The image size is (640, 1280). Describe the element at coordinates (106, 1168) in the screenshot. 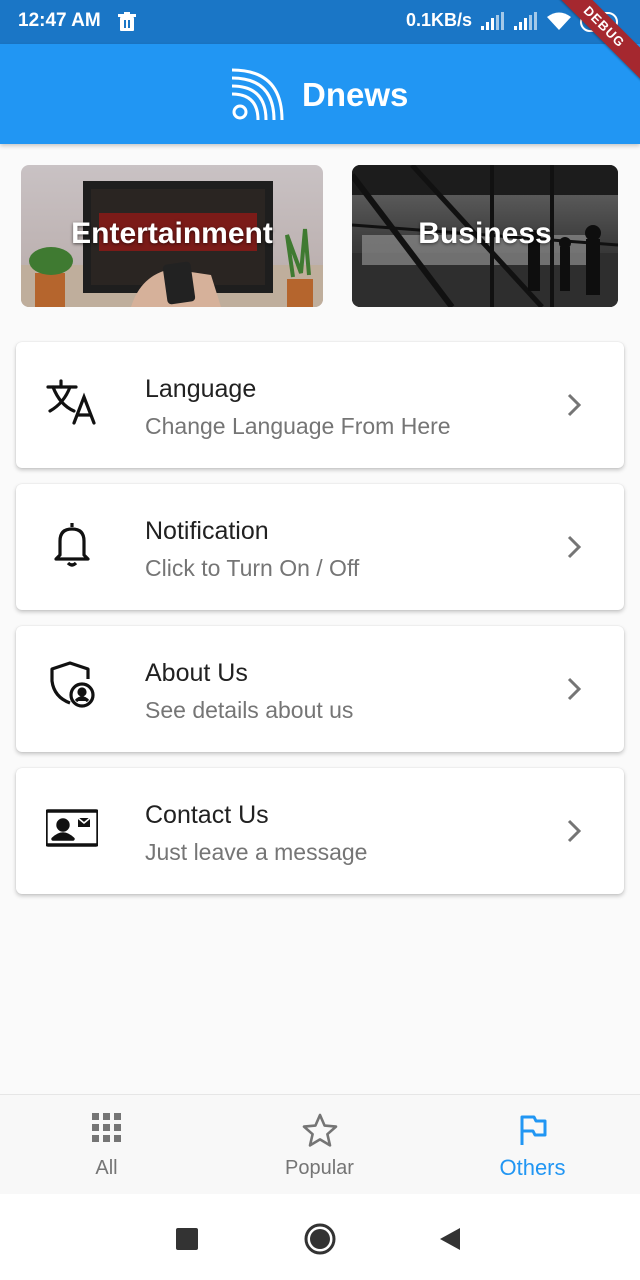

I see `nav-tab-label: All` at that location.